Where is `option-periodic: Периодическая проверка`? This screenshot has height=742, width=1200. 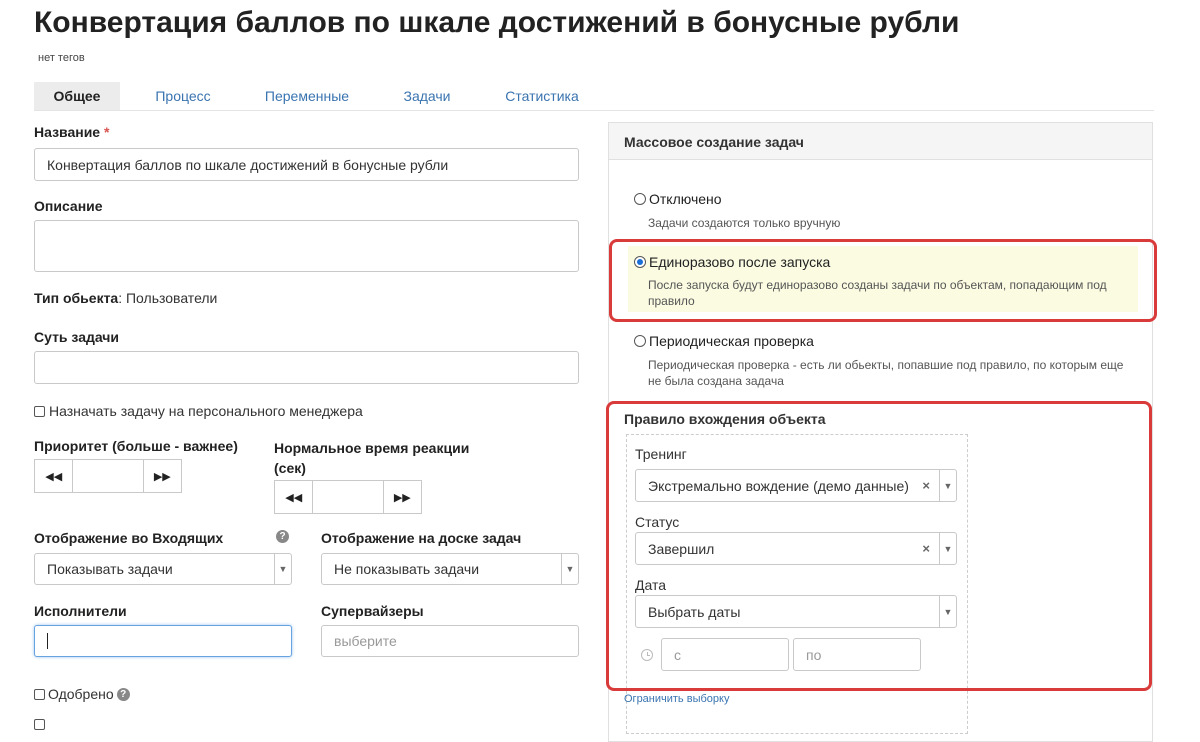 option-periodic: Периодическая проверка is located at coordinates (724, 341).